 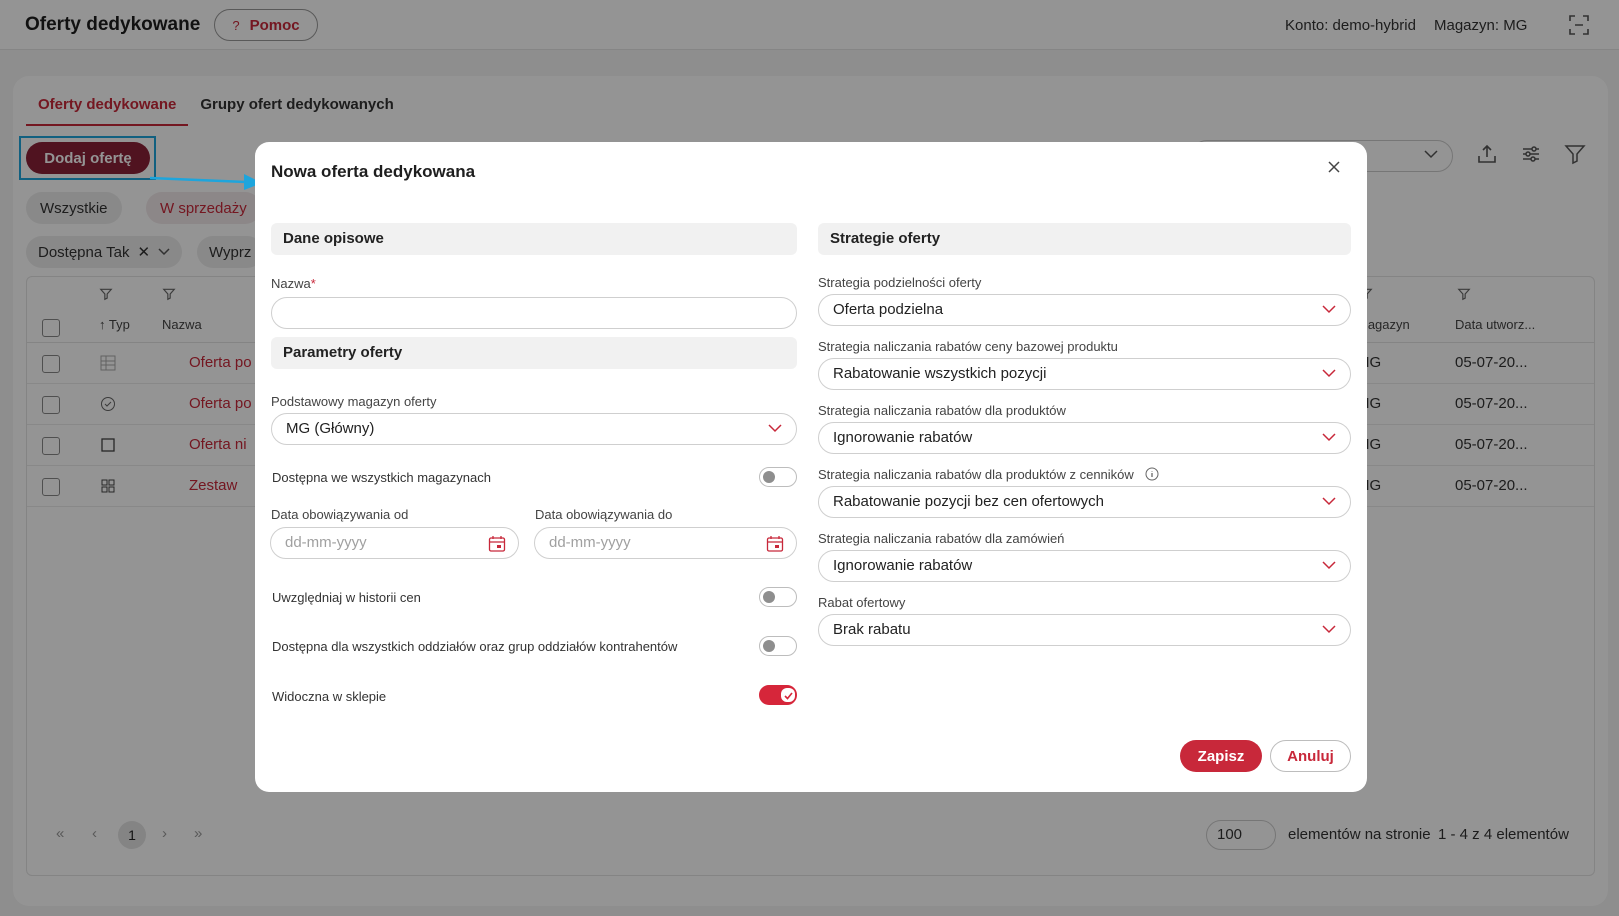 I want to click on pricelist-value: Rabatowanie pozycji bez cen ofertowych, so click(x=968, y=501).